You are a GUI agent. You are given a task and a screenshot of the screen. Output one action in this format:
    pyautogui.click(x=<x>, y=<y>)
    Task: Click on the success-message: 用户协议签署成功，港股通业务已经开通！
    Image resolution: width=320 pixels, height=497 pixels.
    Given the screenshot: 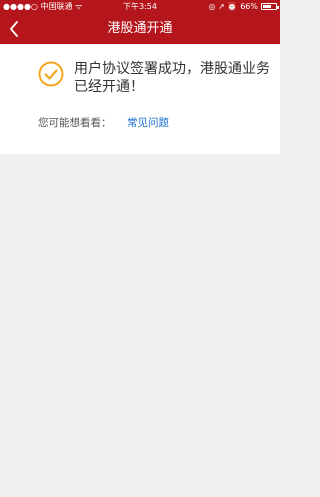 What is the action you would take?
    pyautogui.click(x=172, y=78)
    